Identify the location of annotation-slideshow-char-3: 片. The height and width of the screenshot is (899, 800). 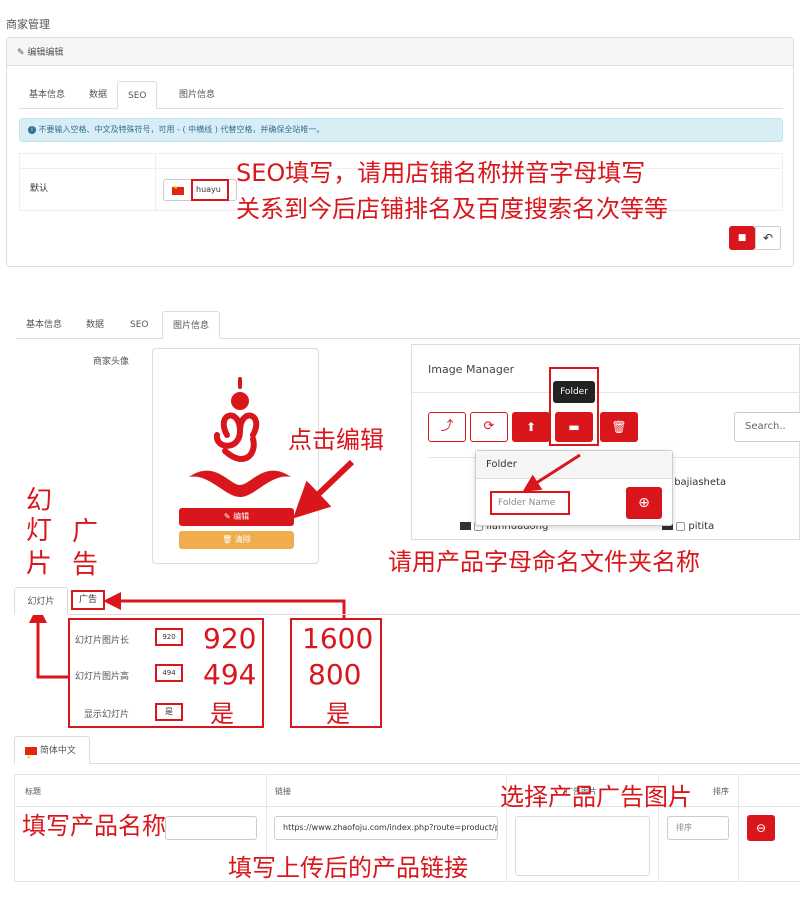
(39, 564).